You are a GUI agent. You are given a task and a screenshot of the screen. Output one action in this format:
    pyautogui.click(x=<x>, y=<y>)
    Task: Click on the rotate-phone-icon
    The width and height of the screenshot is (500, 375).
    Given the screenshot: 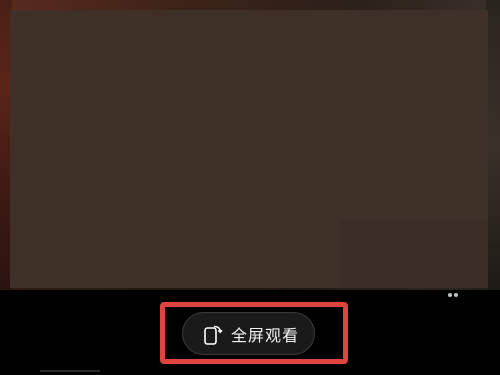 What is the action you would take?
    pyautogui.click(x=213, y=334)
    